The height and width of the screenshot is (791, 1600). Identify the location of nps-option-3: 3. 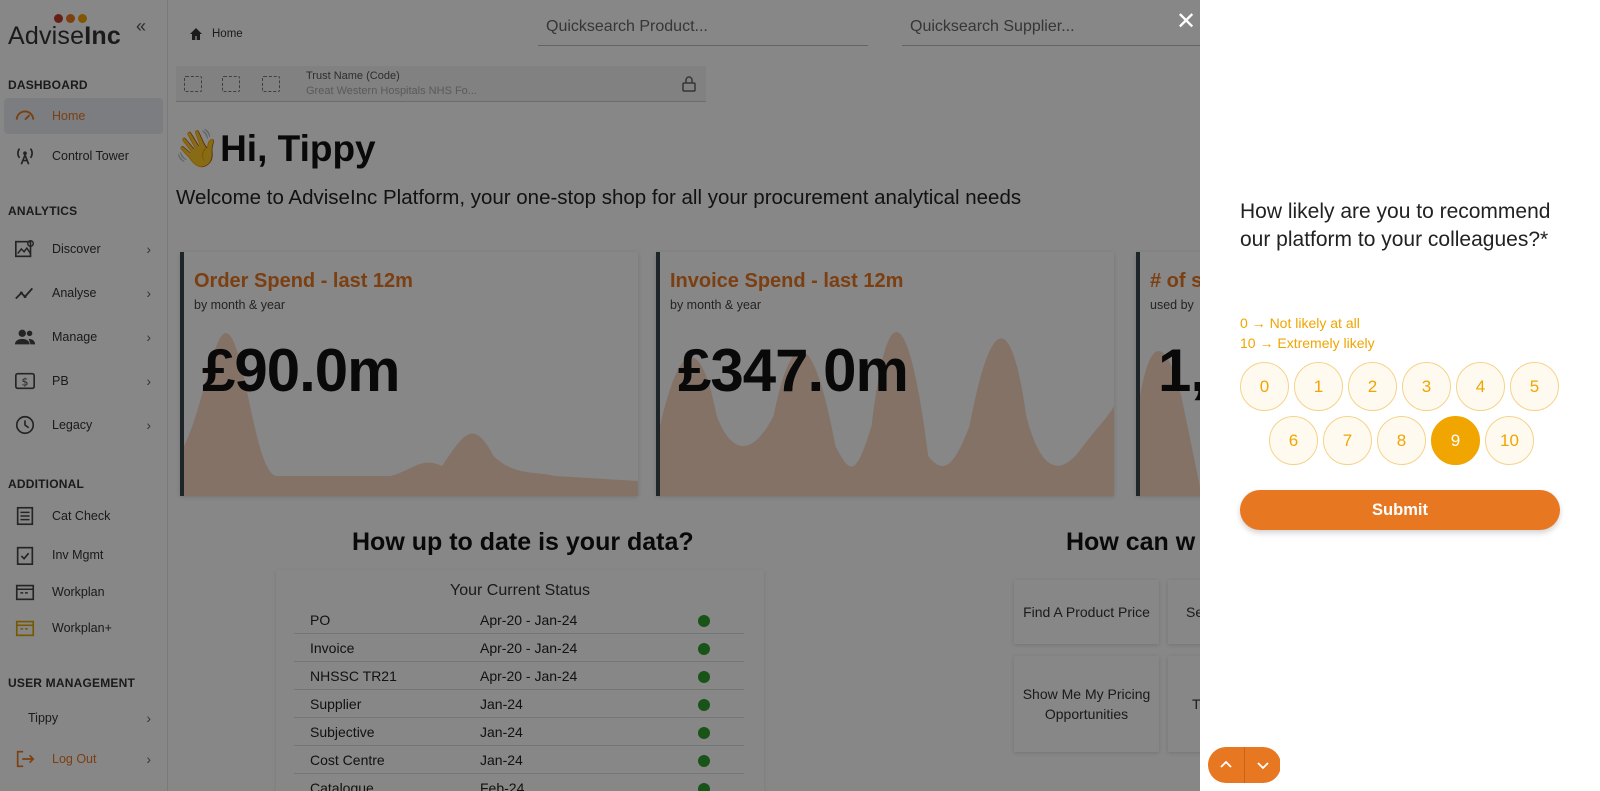
(1426, 386).